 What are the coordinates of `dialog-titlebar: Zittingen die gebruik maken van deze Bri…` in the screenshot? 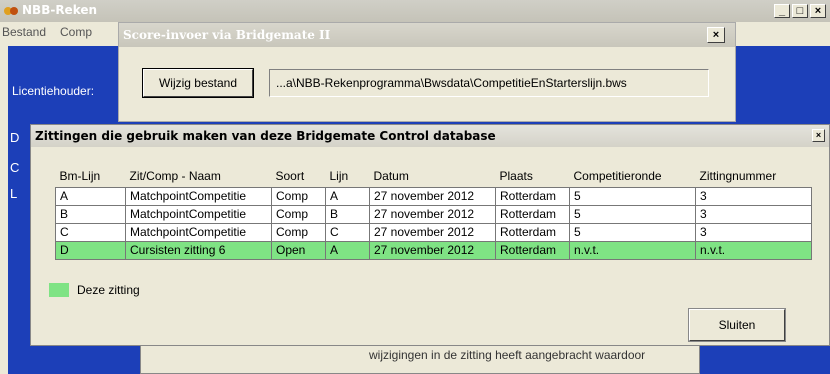 It's located at (430, 136).